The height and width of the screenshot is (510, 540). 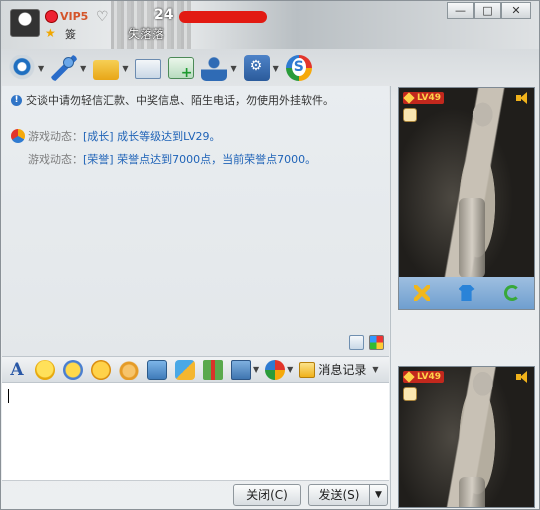 I want to click on soso-button, so click(x=298, y=68).